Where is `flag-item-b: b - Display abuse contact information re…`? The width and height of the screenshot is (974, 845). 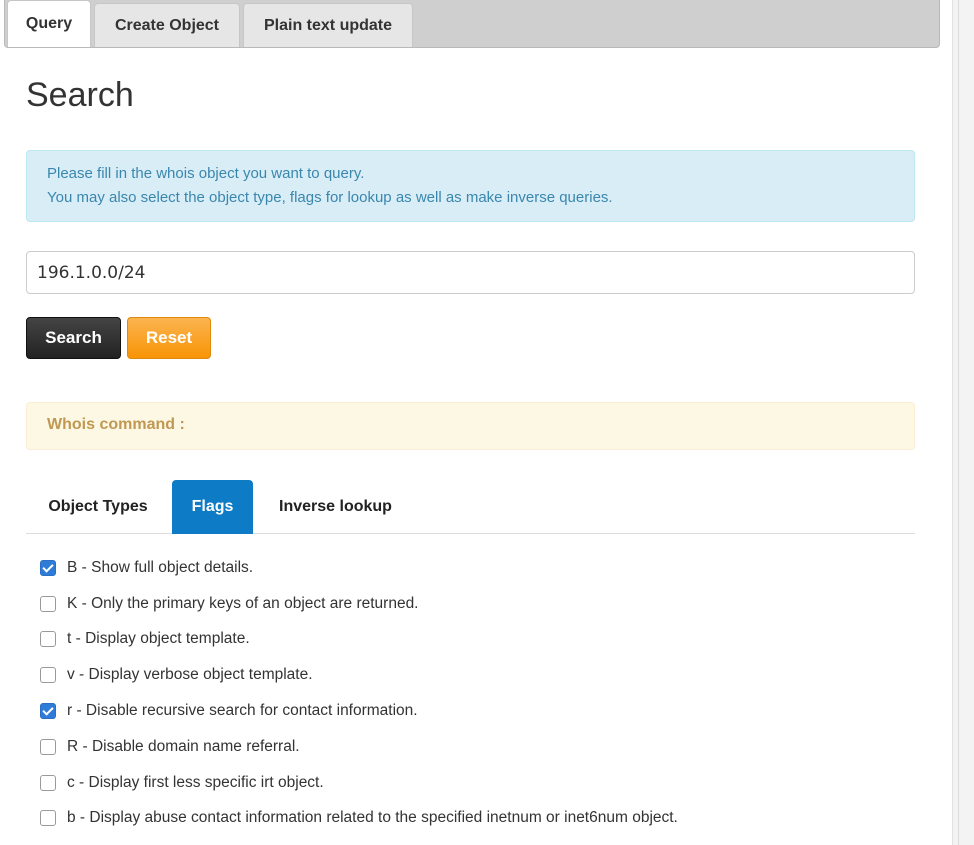
flag-item-b: b - Display abuse contact information re… is located at coordinates (359, 819).